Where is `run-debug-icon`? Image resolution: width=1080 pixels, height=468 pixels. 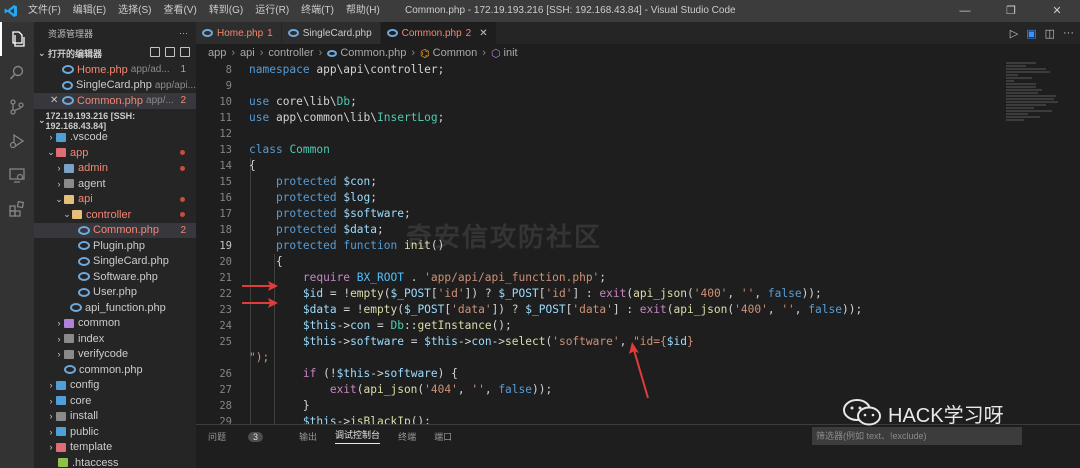
run-debug-icon is located at coordinates (17, 141).